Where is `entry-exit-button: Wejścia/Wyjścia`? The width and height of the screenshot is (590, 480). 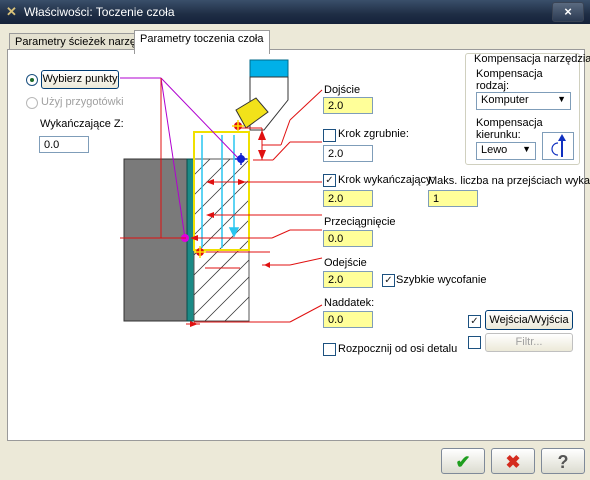 entry-exit-button: Wejścia/Wyjścia is located at coordinates (529, 320).